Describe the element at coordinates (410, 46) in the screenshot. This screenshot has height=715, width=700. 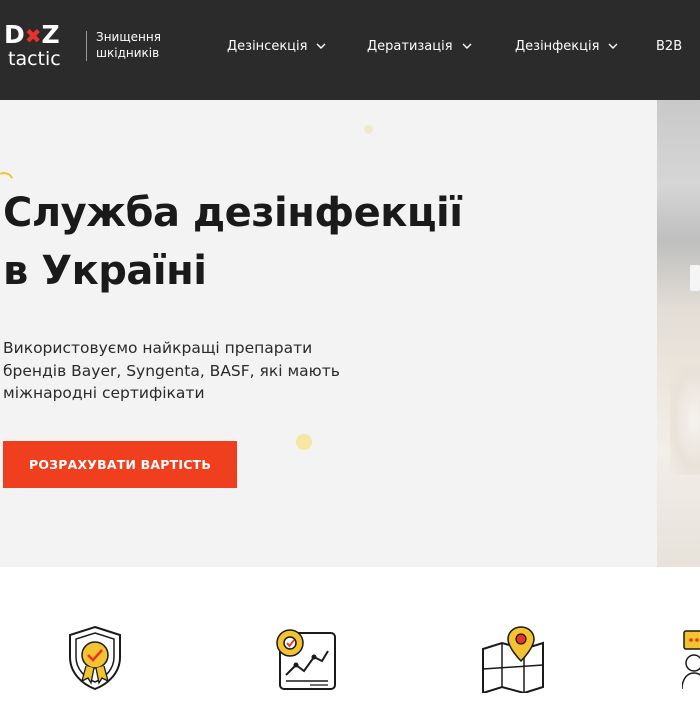
I see `nav-item-label: Дератизація` at that location.